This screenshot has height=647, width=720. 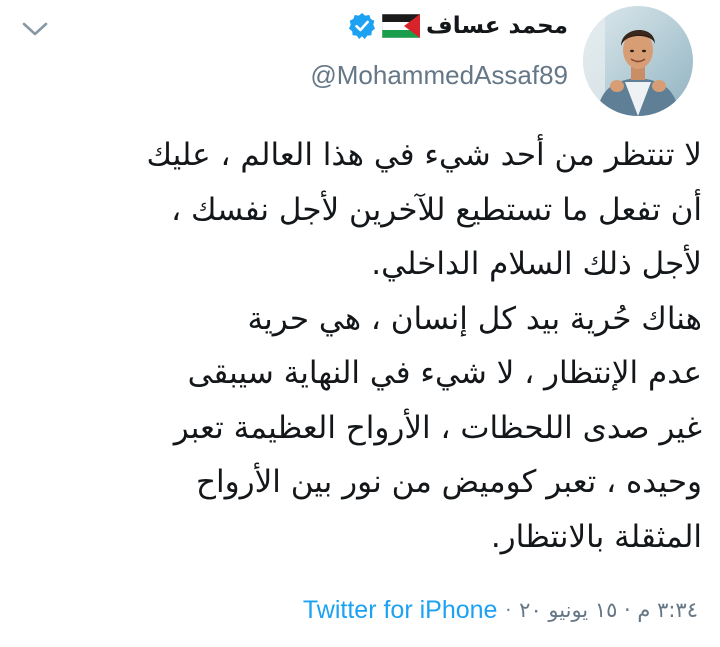 What do you see at coordinates (444, 373) in the screenshot?
I see `tweet-text-line: عدم الإنتظار ، لا شيء في النهاية سيبقى` at bounding box center [444, 373].